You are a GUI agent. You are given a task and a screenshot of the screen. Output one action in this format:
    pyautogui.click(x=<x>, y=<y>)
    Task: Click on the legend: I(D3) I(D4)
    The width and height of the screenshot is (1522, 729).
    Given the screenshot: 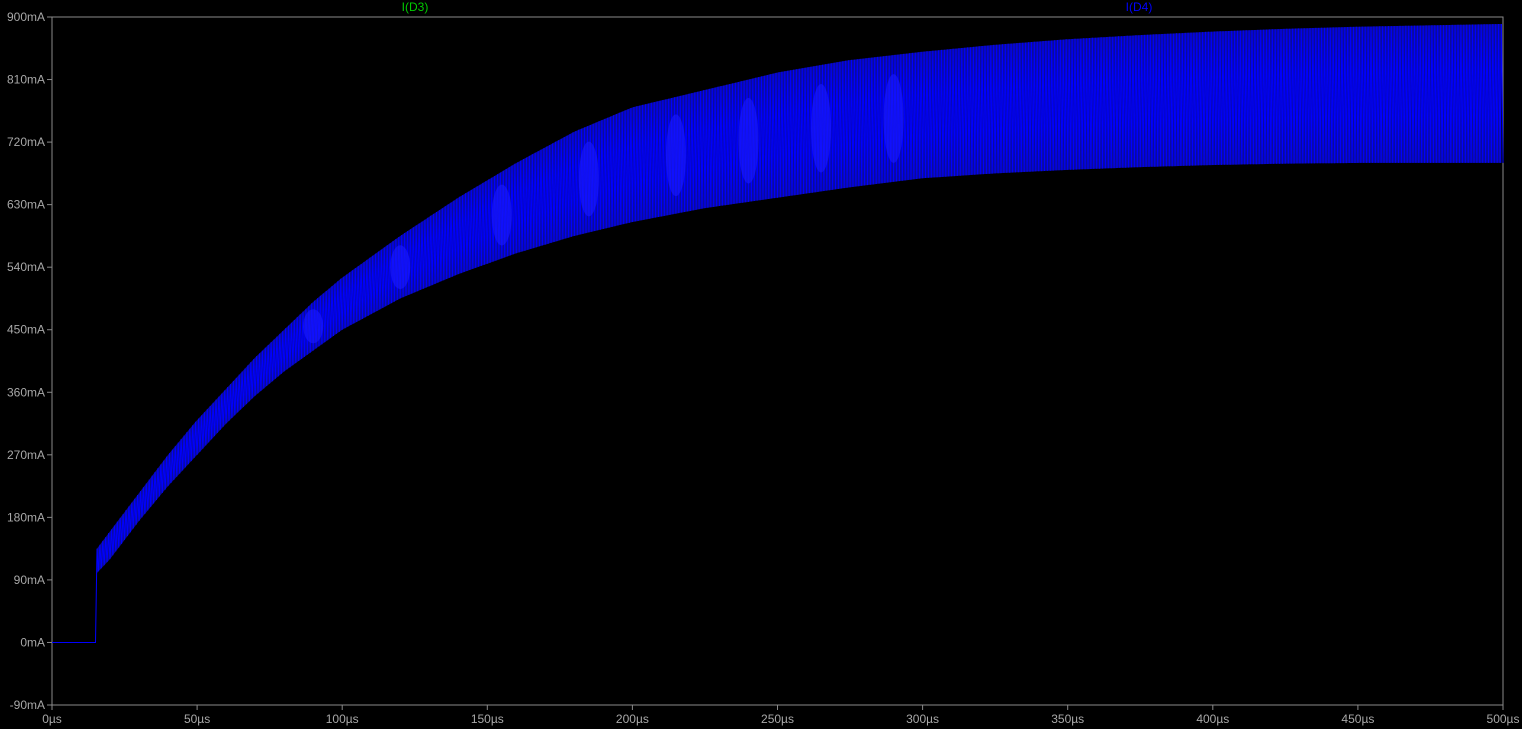 What is the action you would take?
    pyautogui.click(x=777, y=7)
    